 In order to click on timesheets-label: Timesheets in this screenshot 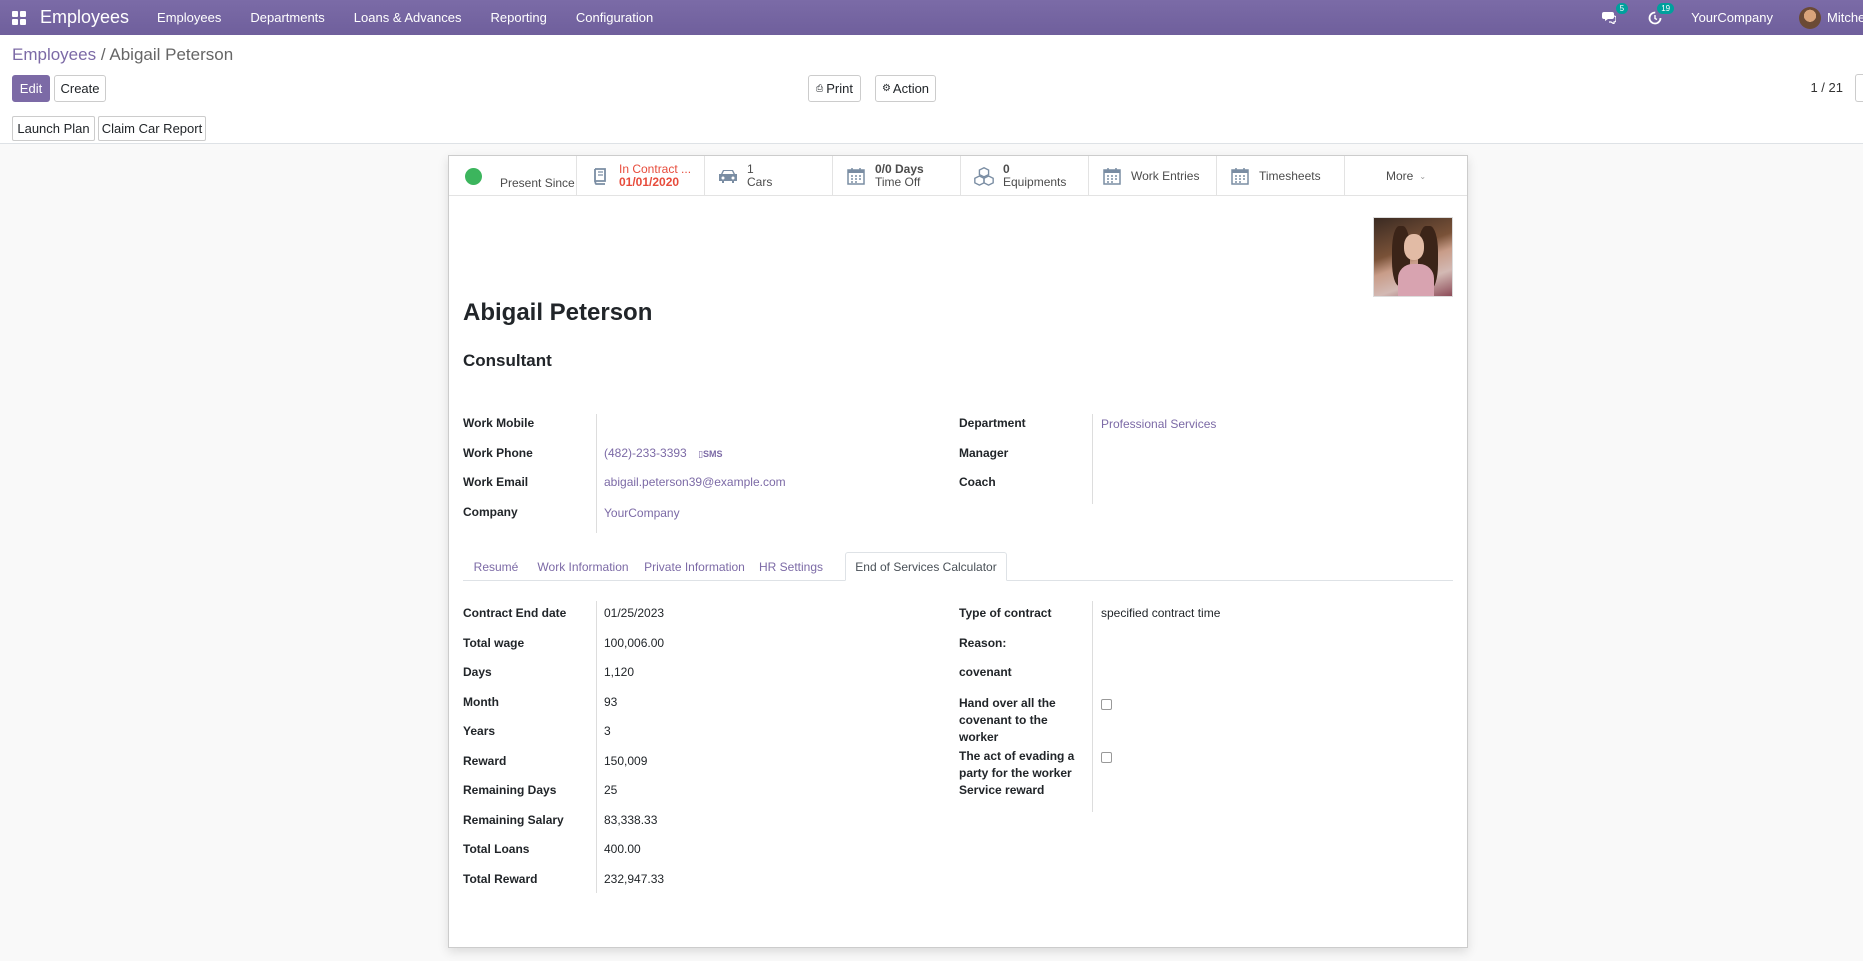, I will do `click(1290, 175)`.